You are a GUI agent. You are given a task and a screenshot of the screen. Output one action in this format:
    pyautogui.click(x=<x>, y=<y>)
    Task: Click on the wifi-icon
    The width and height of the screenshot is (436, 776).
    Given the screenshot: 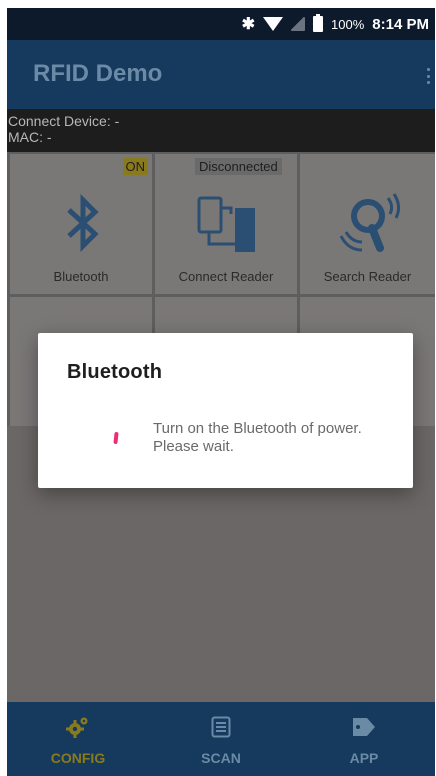 What is the action you would take?
    pyautogui.click(x=273, y=24)
    